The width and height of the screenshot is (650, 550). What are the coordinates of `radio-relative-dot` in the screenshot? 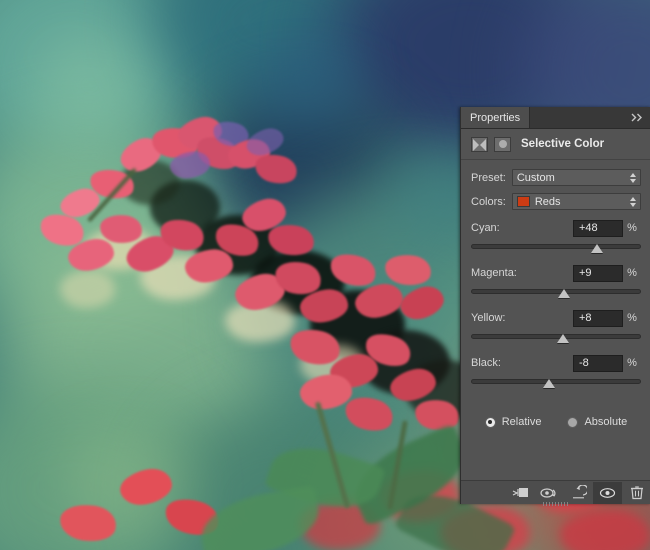 It's located at (490, 422).